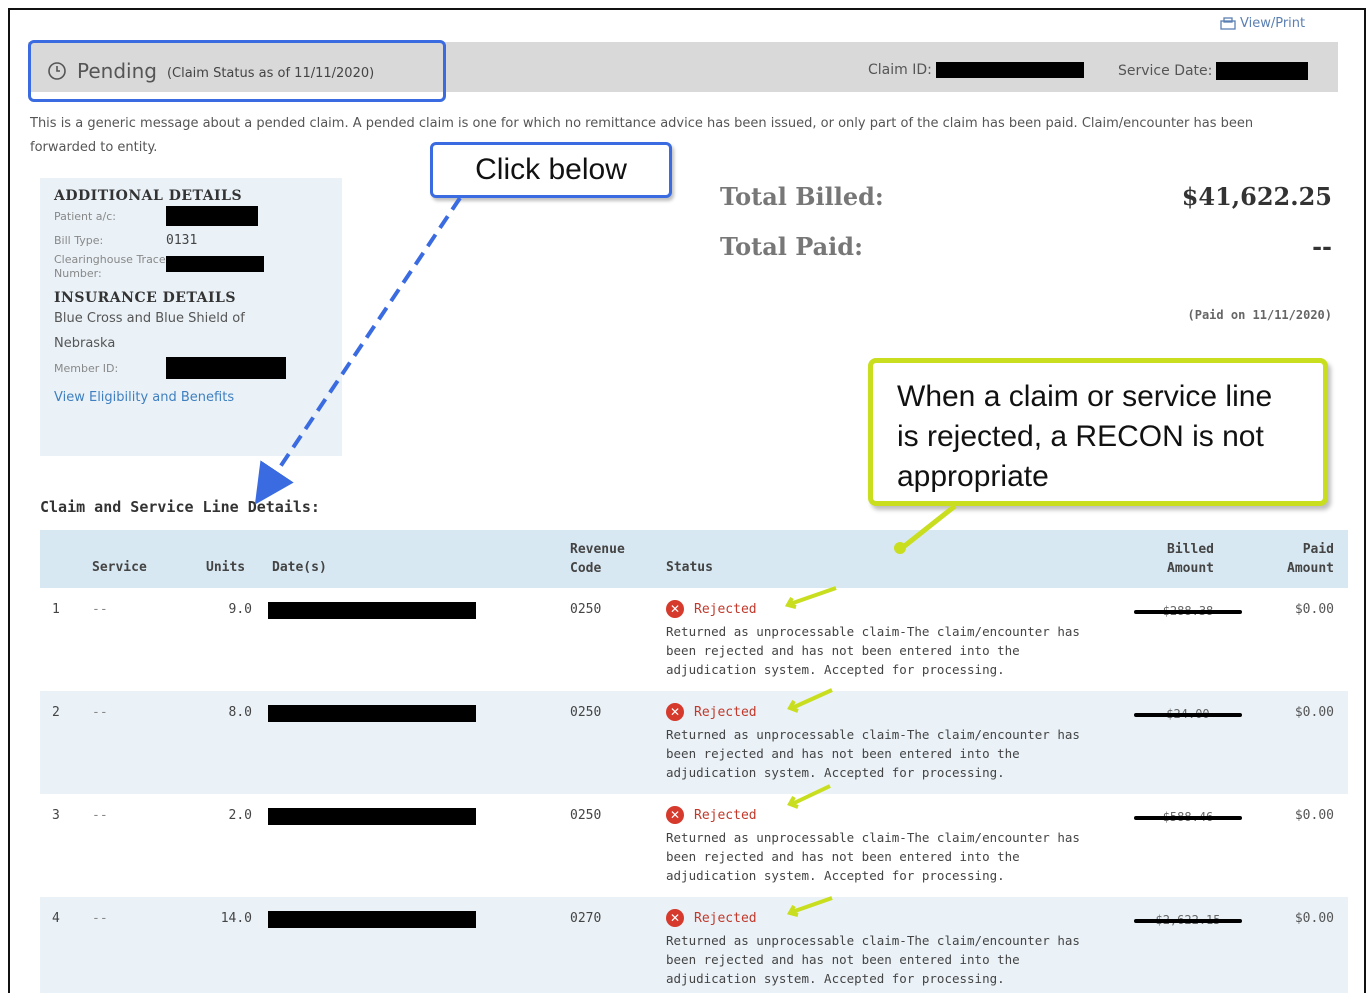 This screenshot has height=993, width=1370. Describe the element at coordinates (809, 796) in the screenshot. I see `pointer-arrow-row3` at that location.